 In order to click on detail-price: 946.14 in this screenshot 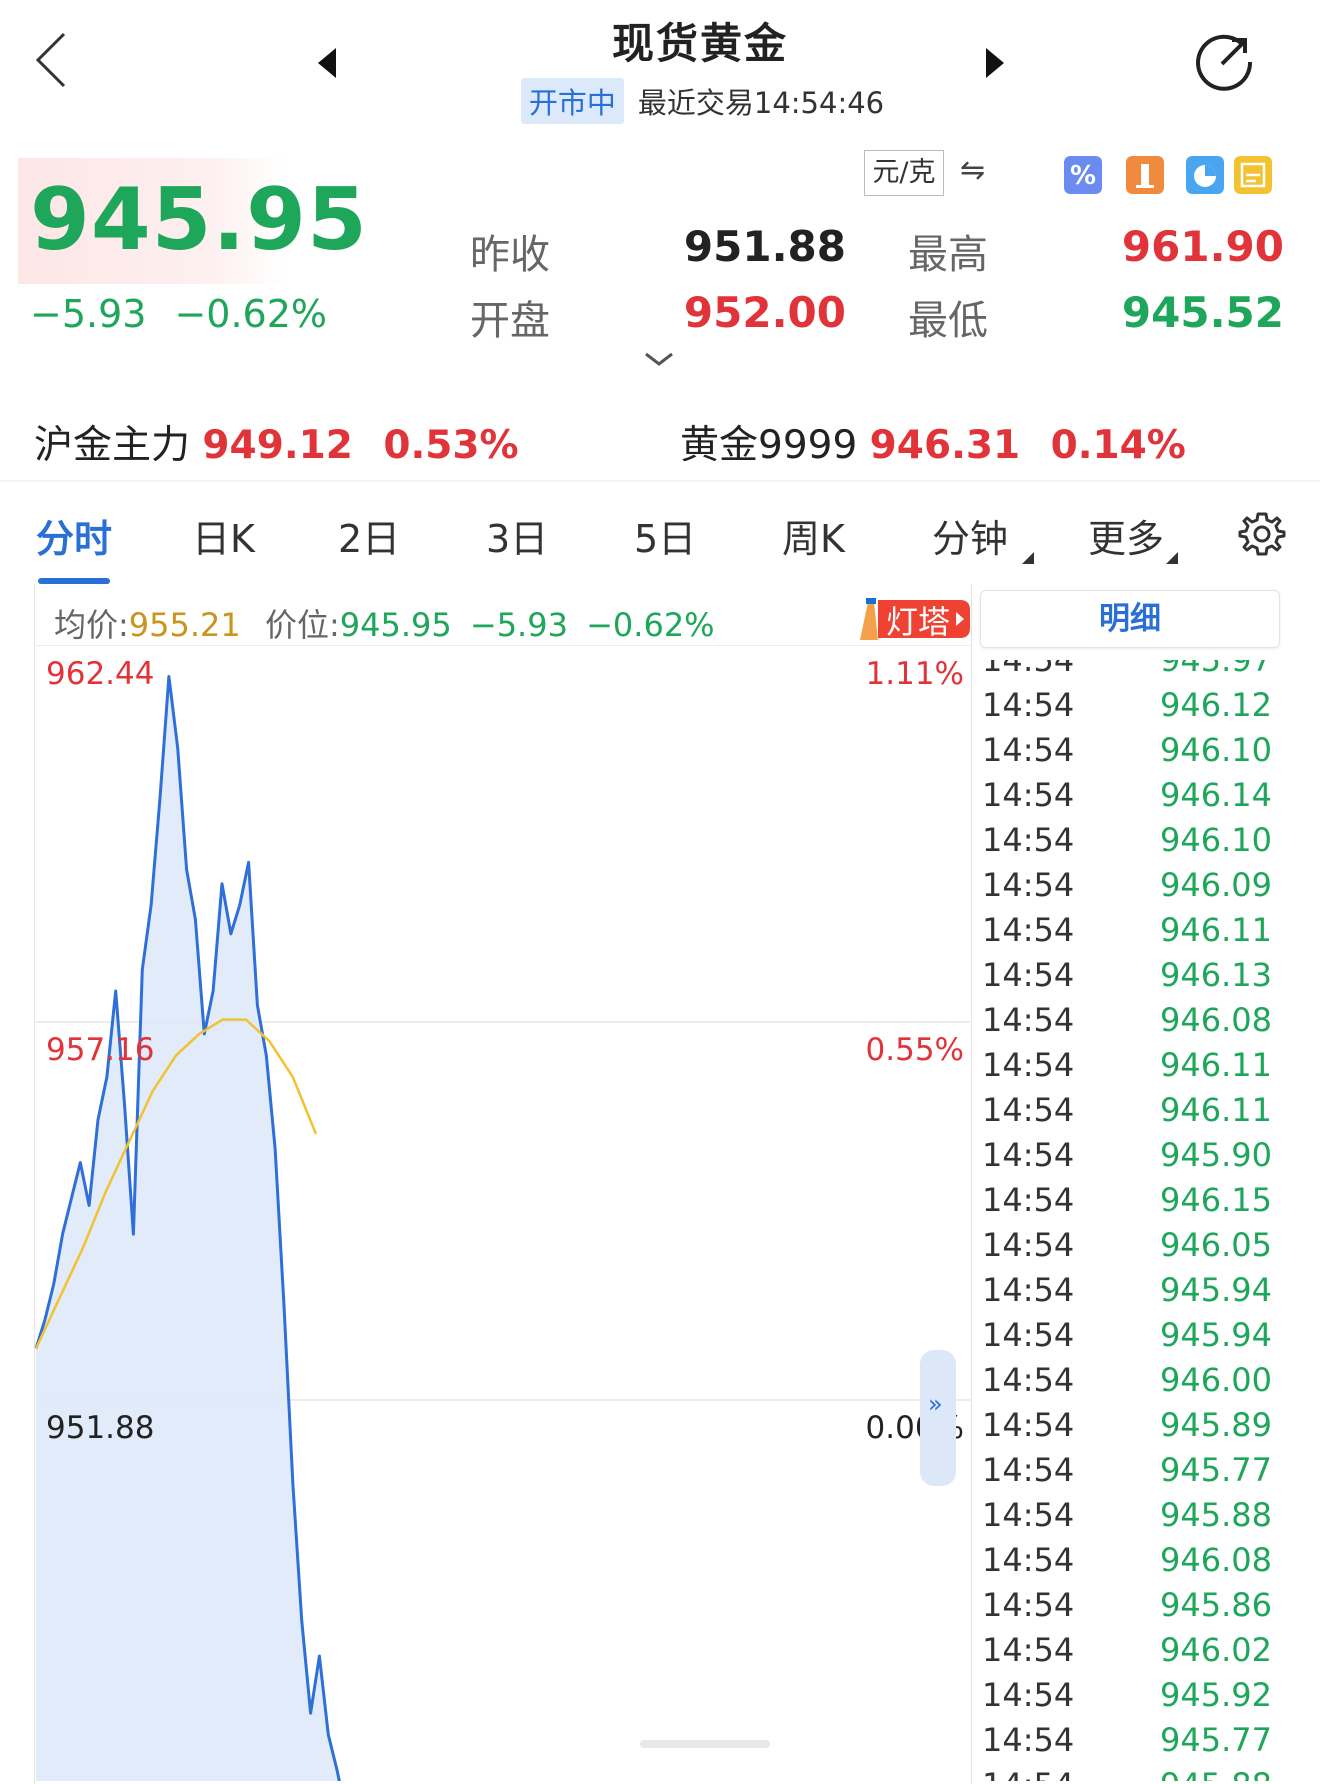, I will do `click(1216, 795)`.